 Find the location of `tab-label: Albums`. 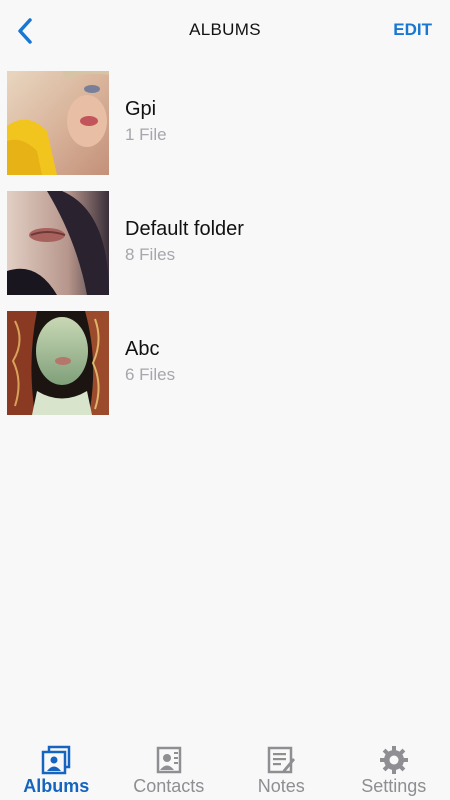

tab-label: Albums is located at coordinates (56, 786).